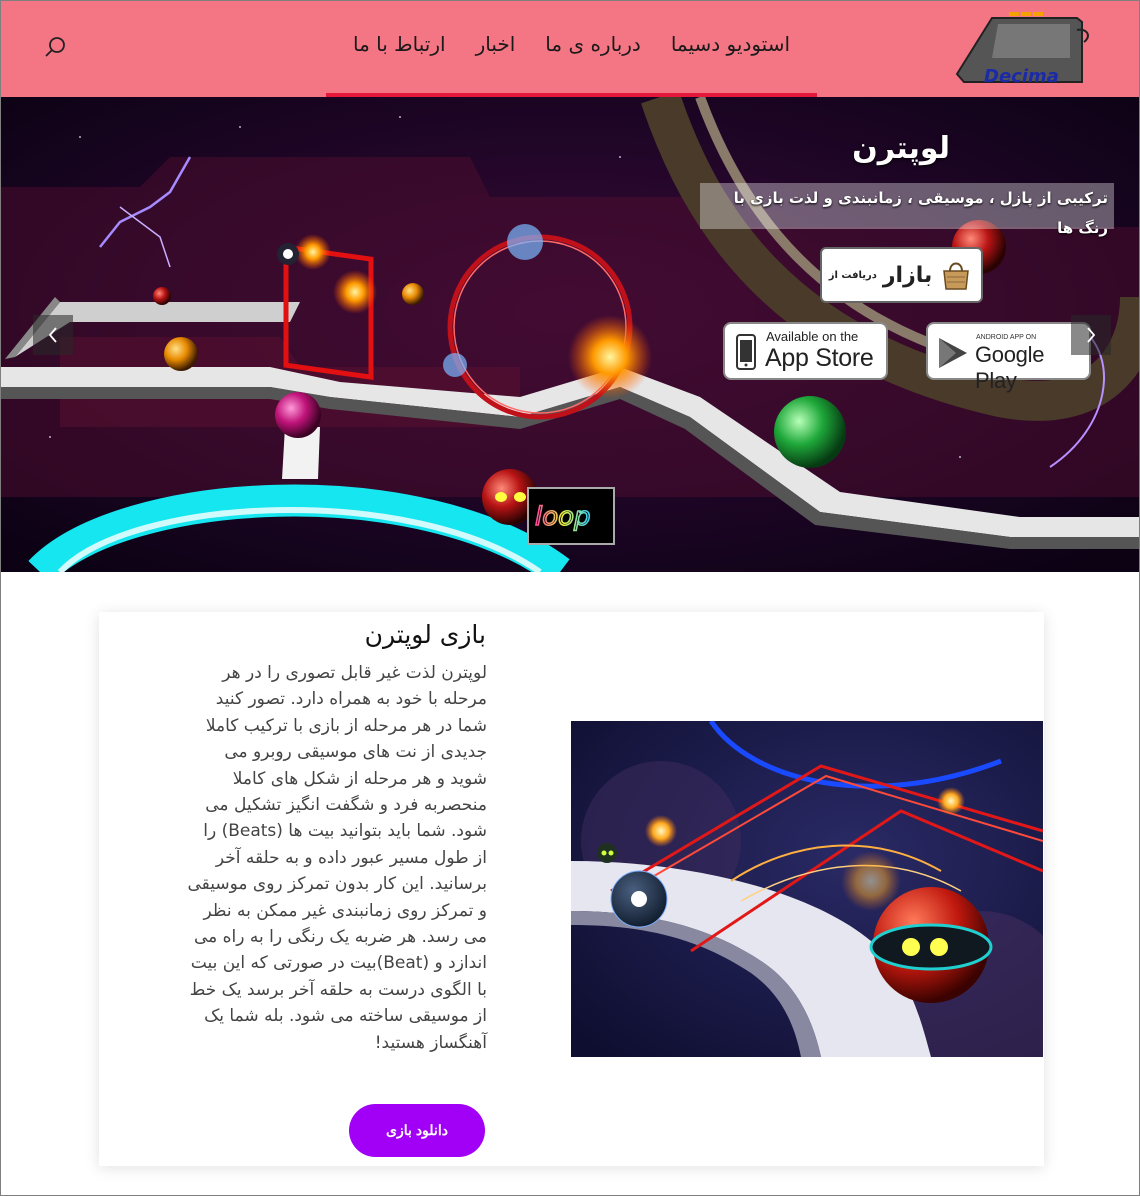  I want to click on chevron-left-icon, so click(52, 335).